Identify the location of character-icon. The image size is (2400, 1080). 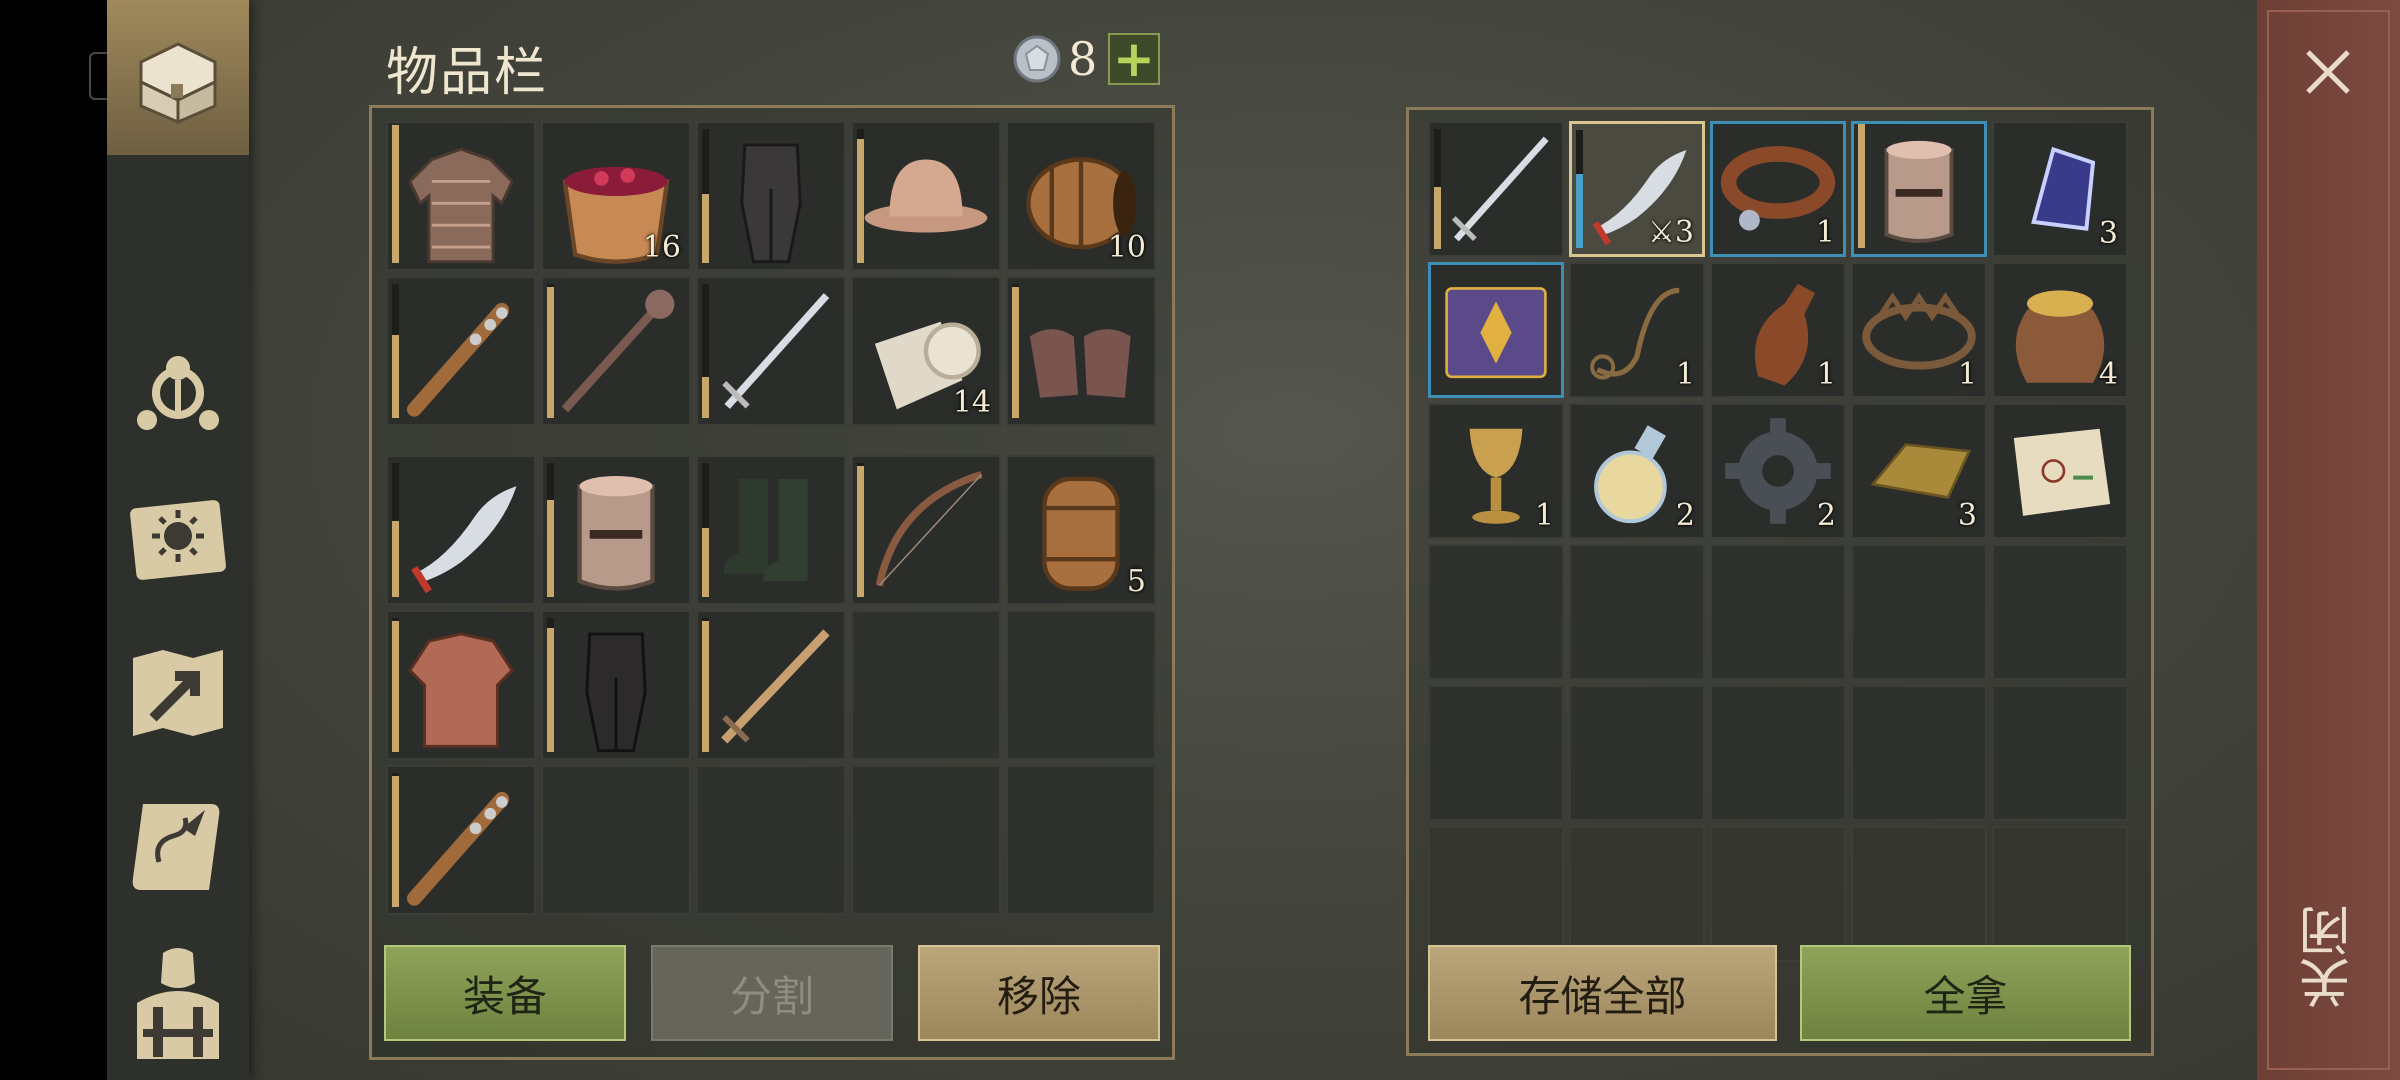
(178, 1003).